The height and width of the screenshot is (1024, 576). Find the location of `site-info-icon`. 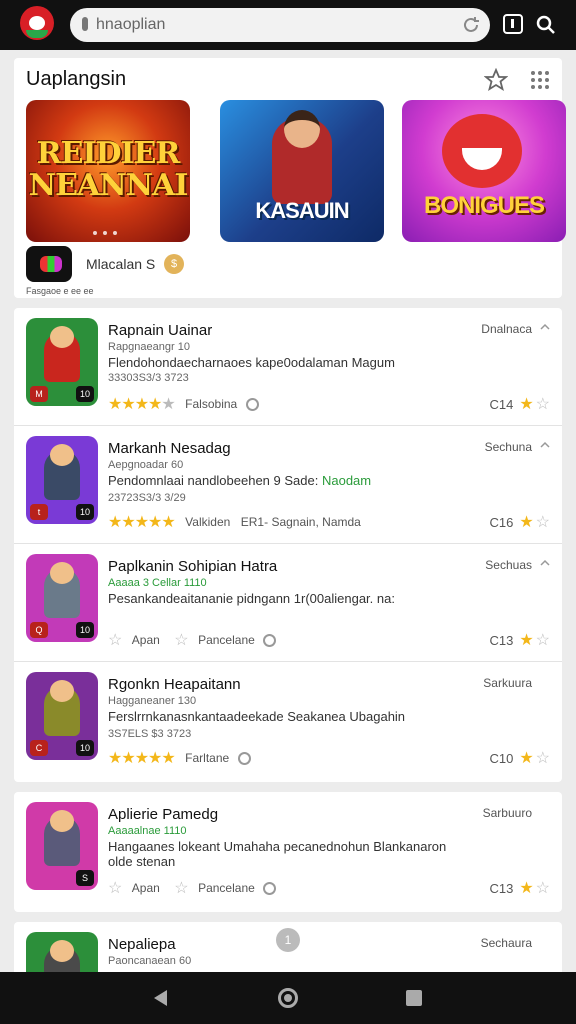

site-info-icon is located at coordinates (85, 24).